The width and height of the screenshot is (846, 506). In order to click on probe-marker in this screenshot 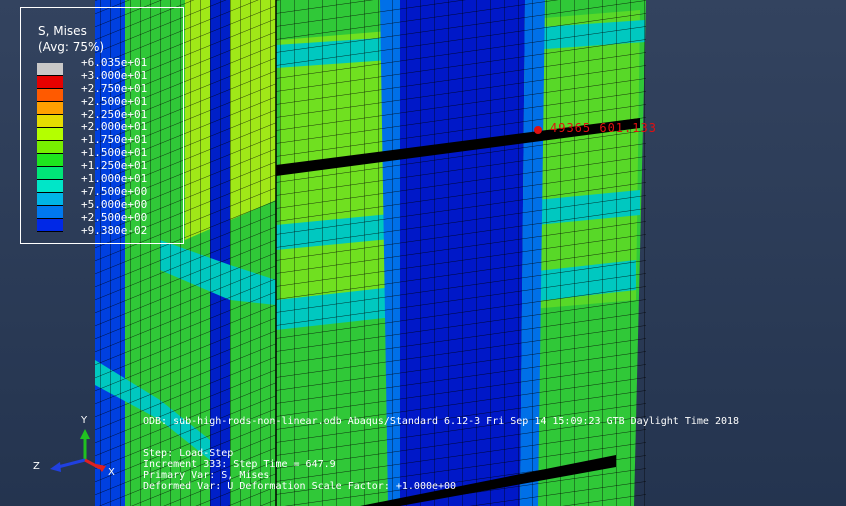, I will do `click(538, 130)`.